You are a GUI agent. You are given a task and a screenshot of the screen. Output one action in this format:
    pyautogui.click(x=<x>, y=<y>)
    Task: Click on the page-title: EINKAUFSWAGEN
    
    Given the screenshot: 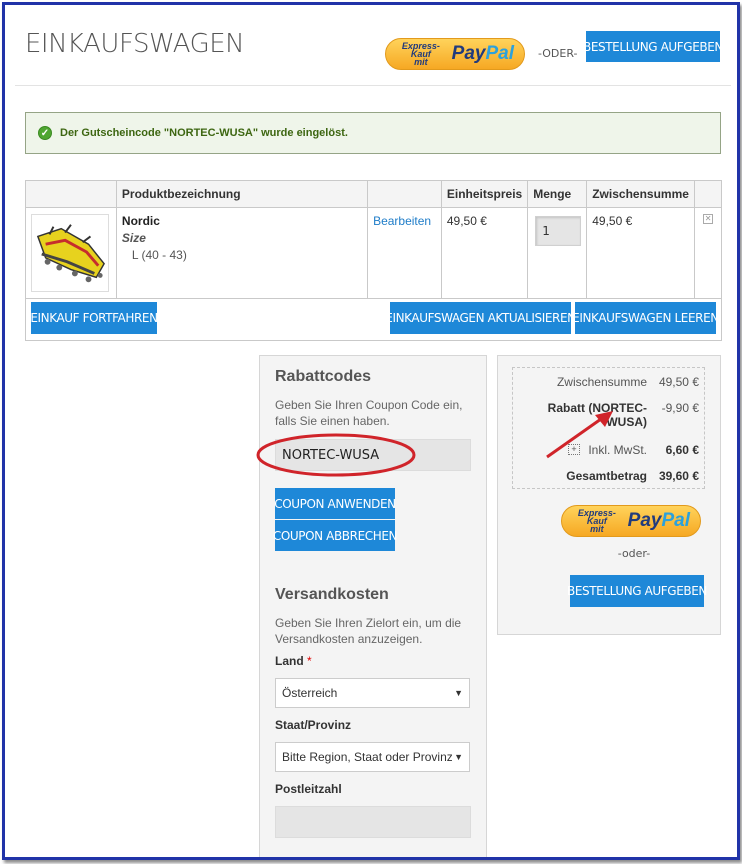 What is the action you would take?
    pyautogui.click(x=135, y=44)
    